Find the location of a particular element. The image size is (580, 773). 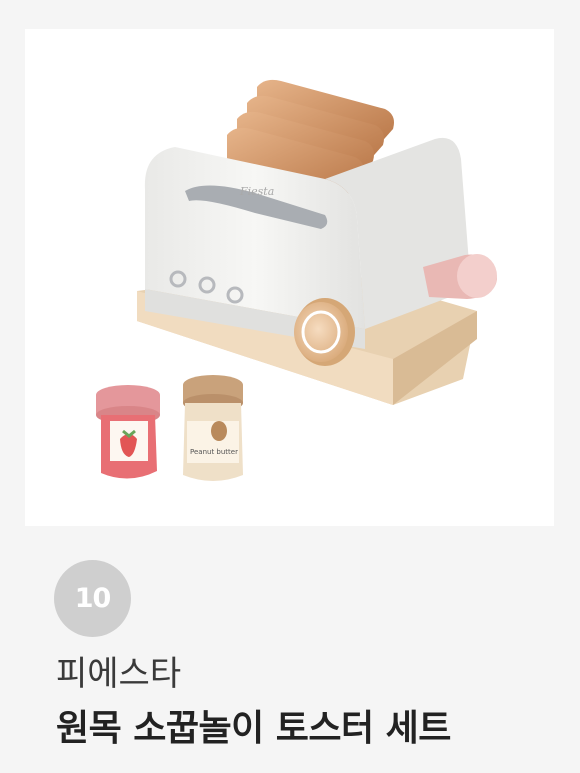

peanut-butter-jar: Peanut butter is located at coordinates (213, 428).